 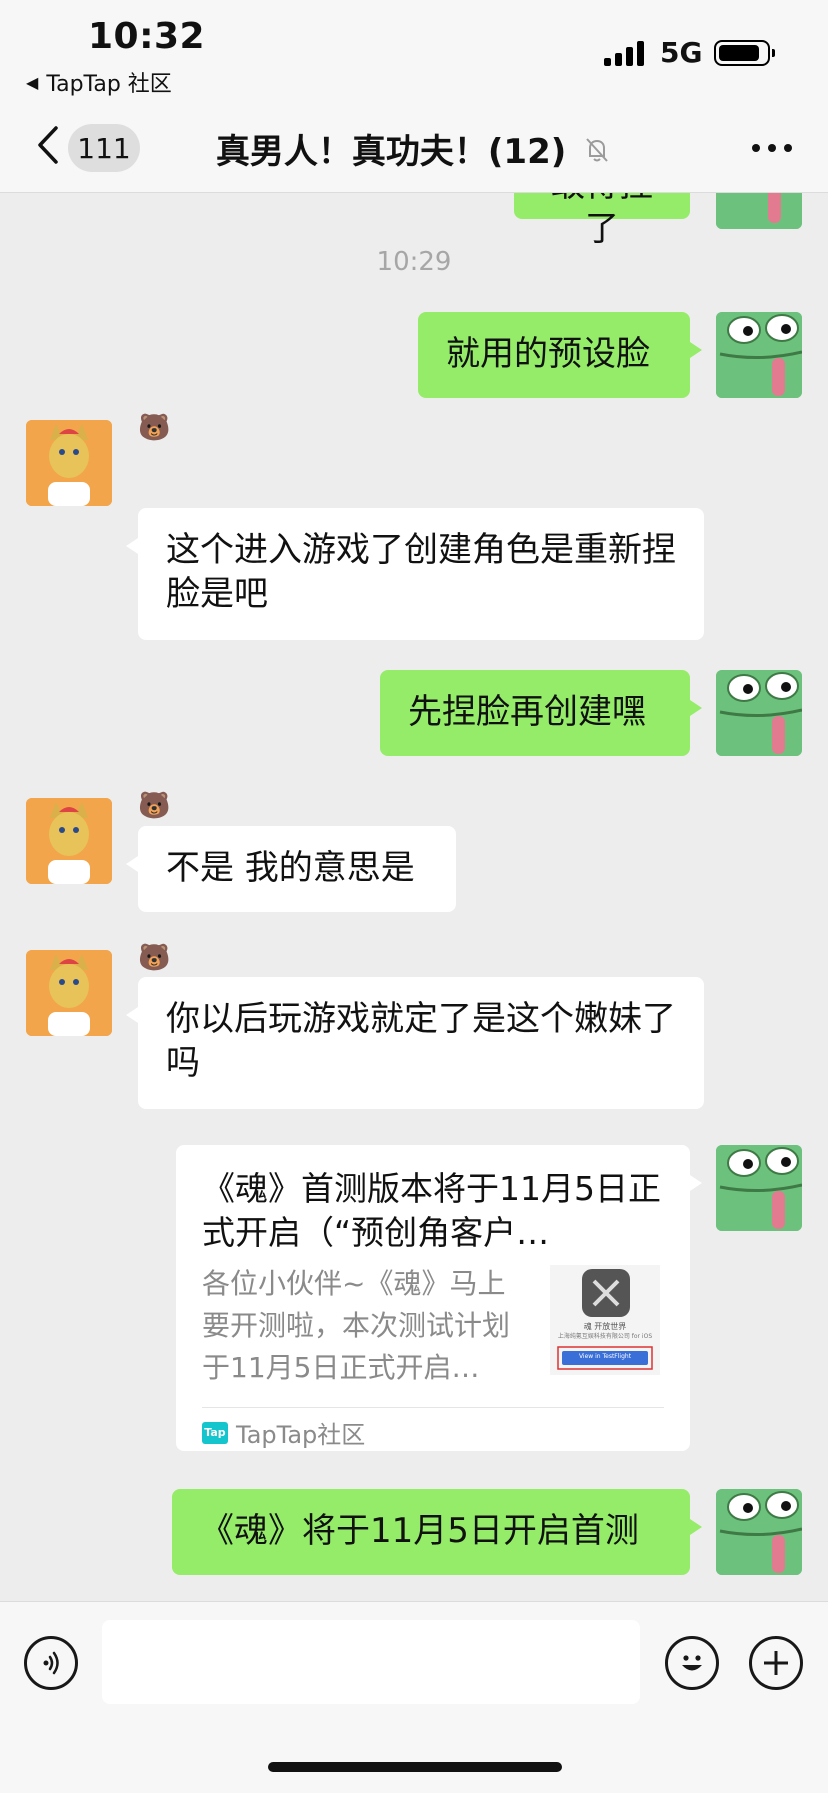 I want to click on message-bubble-m3: 先捏脸再创建嘿, so click(x=541, y=713).